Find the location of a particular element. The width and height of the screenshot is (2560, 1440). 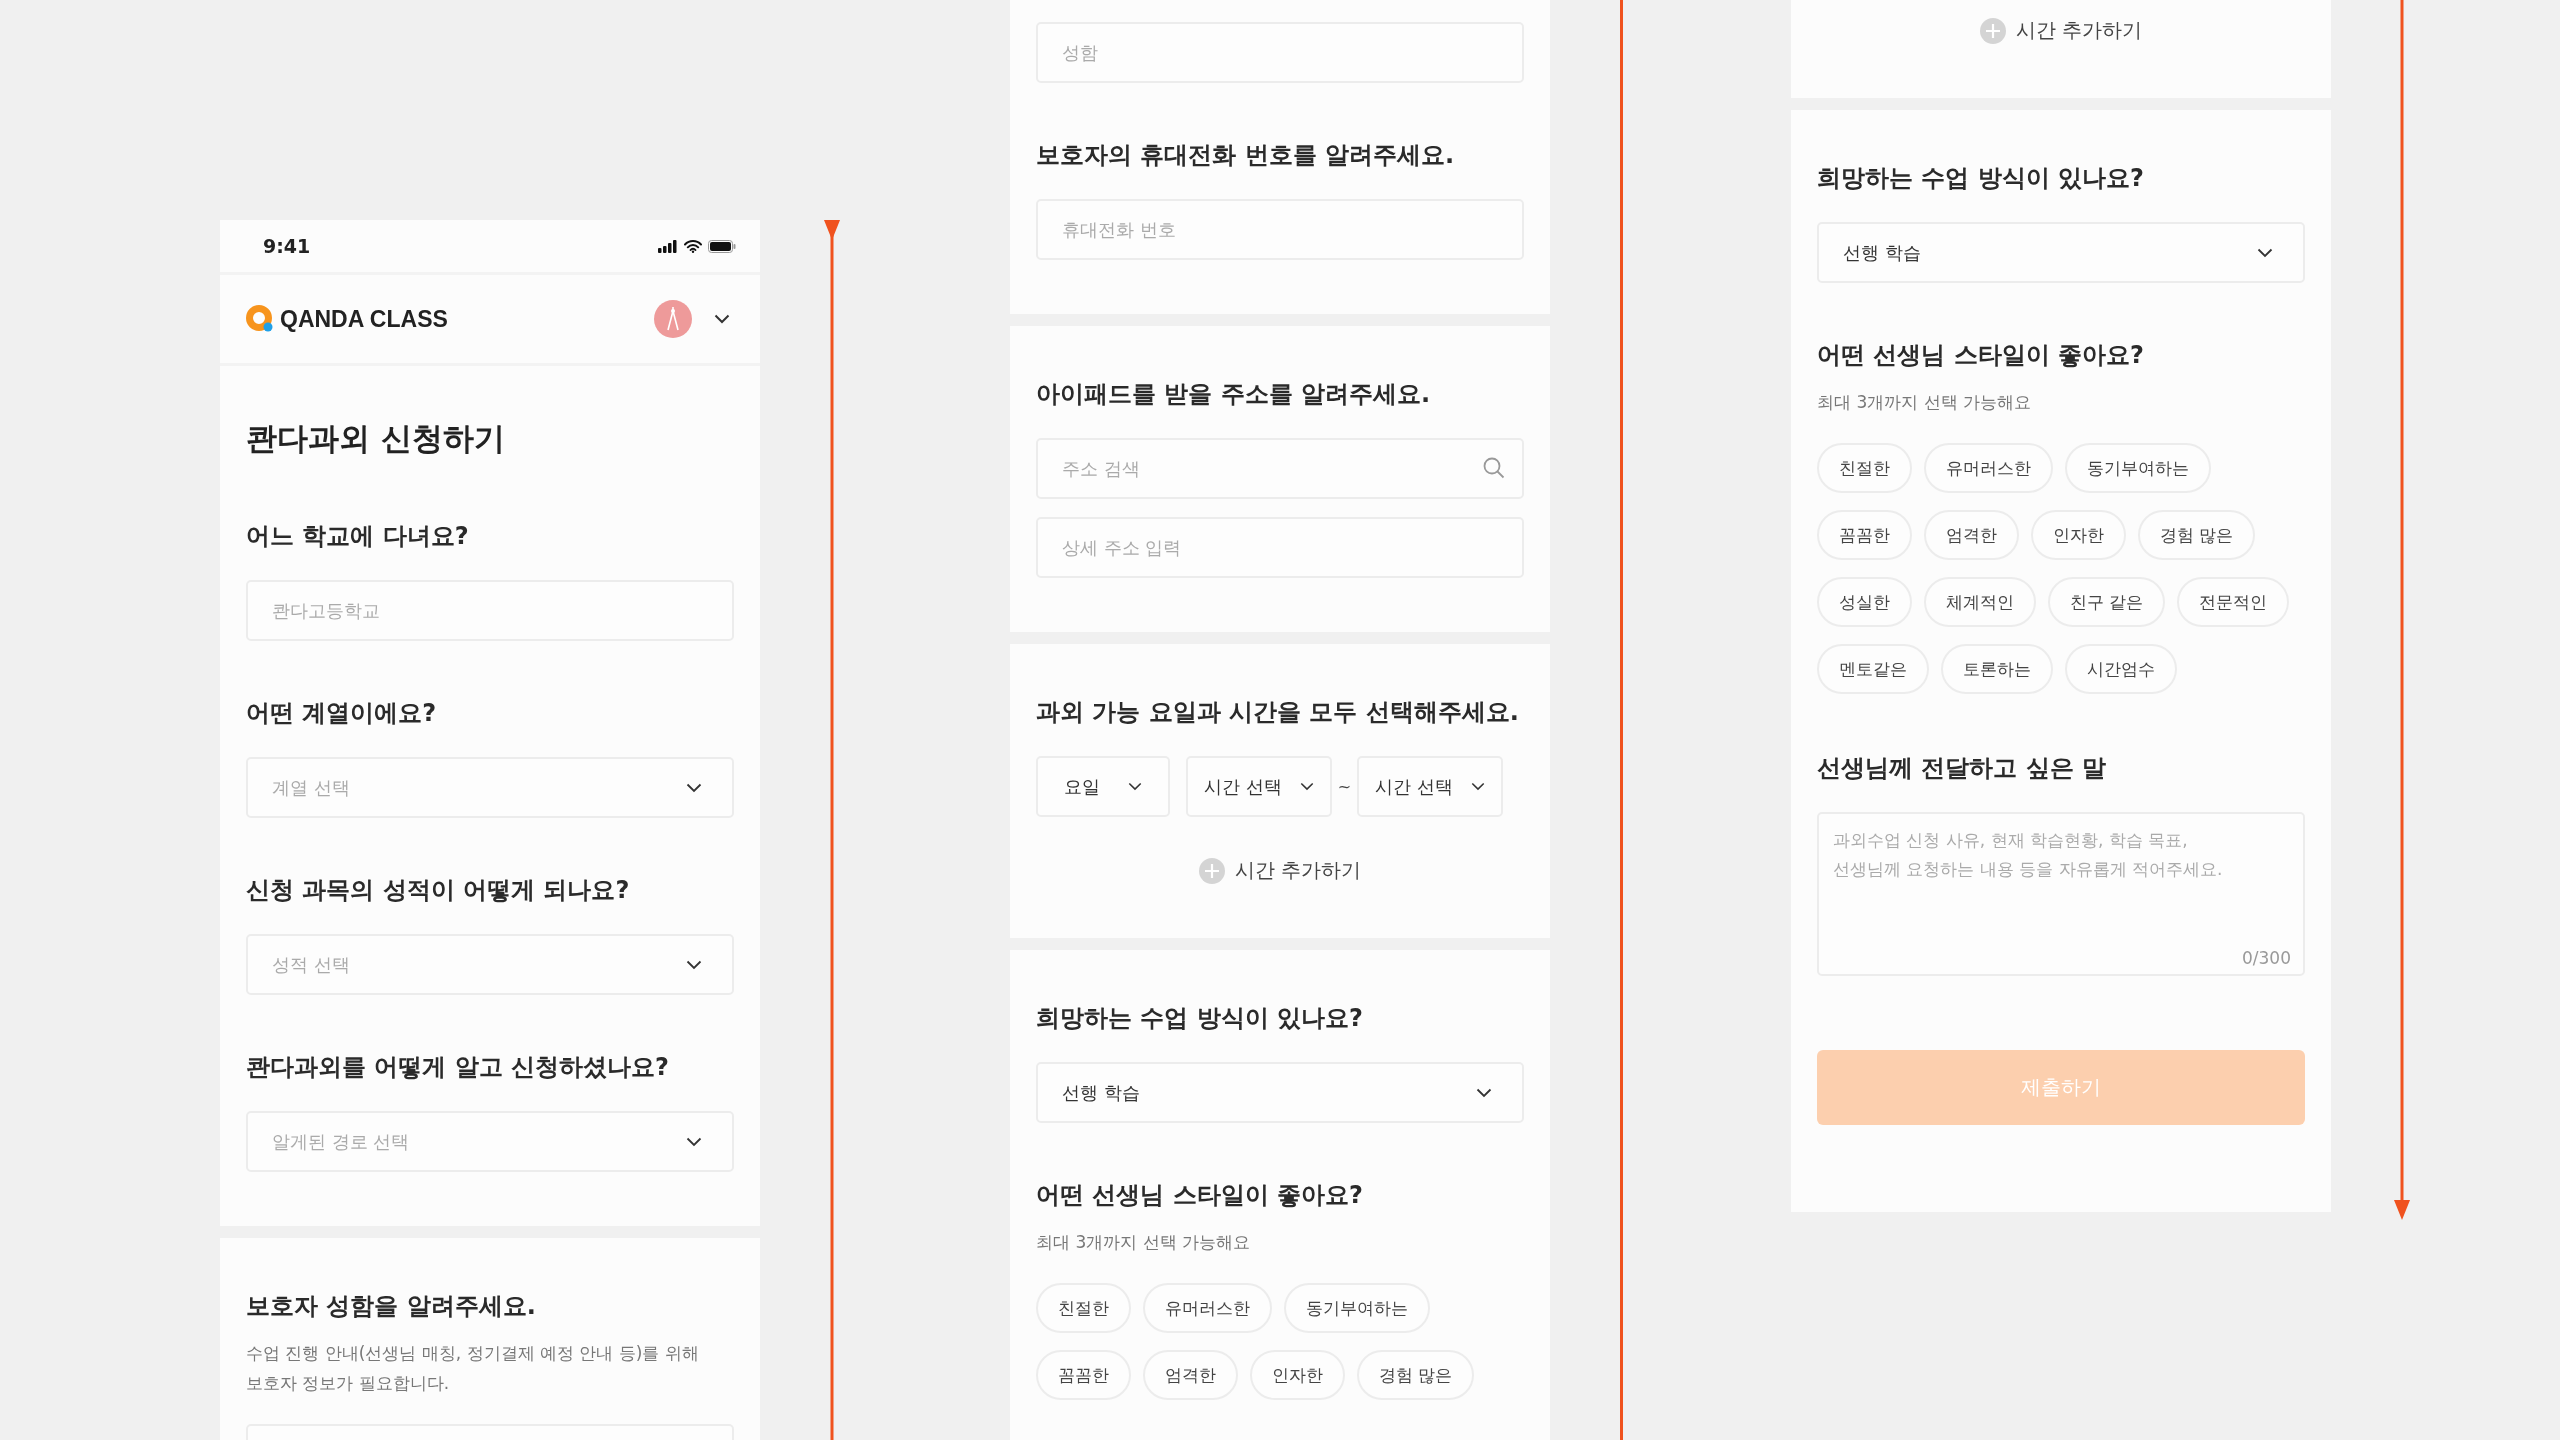

question-label: 아이패드를 받을 주소를 알려주세요. is located at coordinates (1234, 394).